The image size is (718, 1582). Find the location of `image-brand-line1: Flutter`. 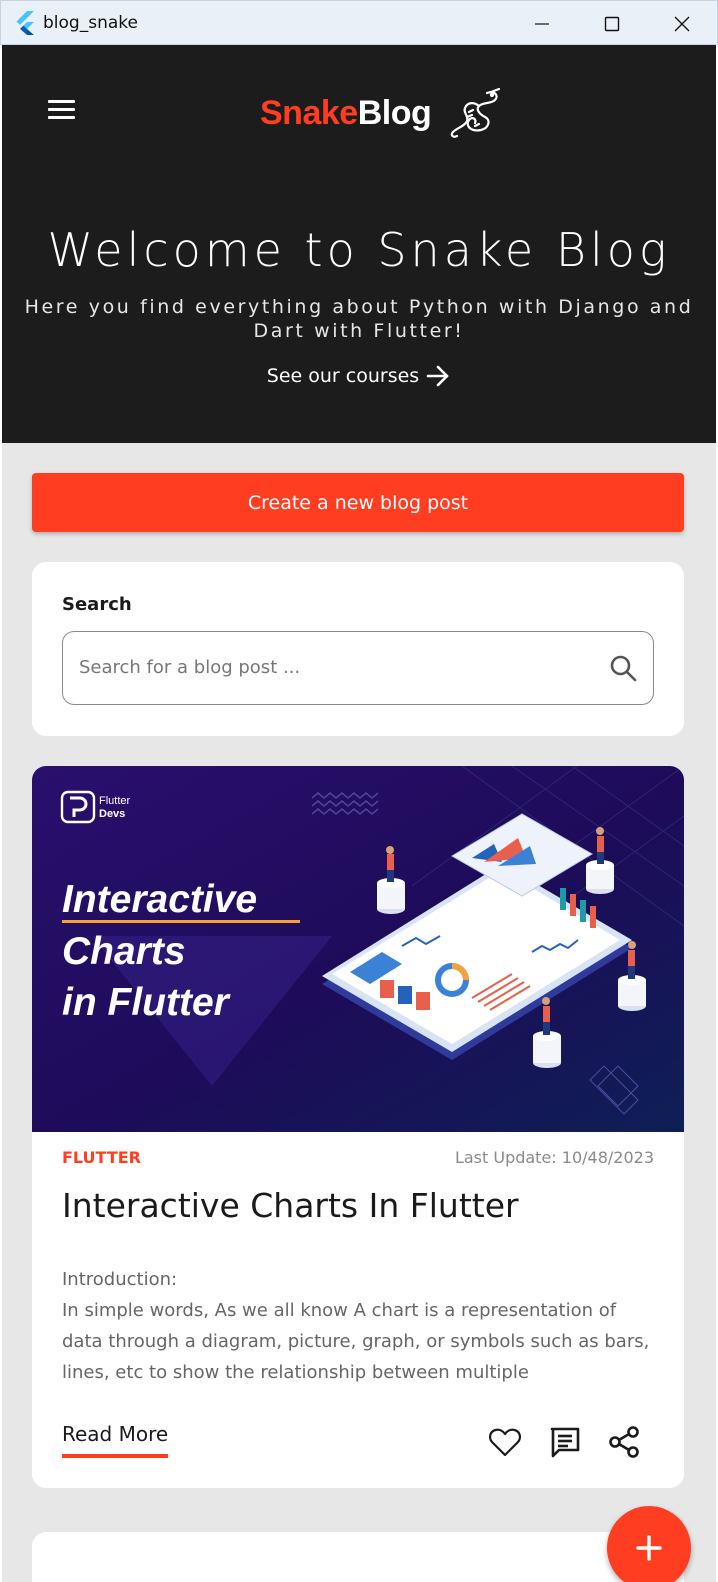

image-brand-line1: Flutter is located at coordinates (115, 801).